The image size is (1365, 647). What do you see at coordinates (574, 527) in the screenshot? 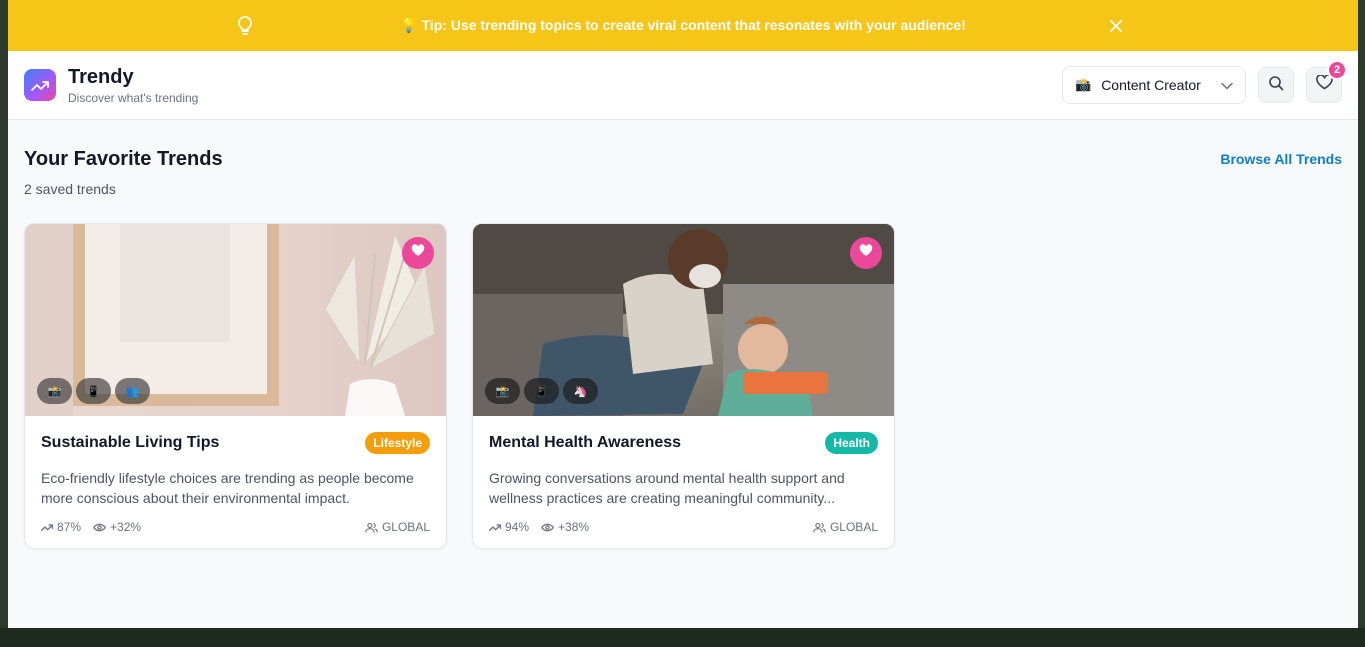
I see `views-value: +38%` at bounding box center [574, 527].